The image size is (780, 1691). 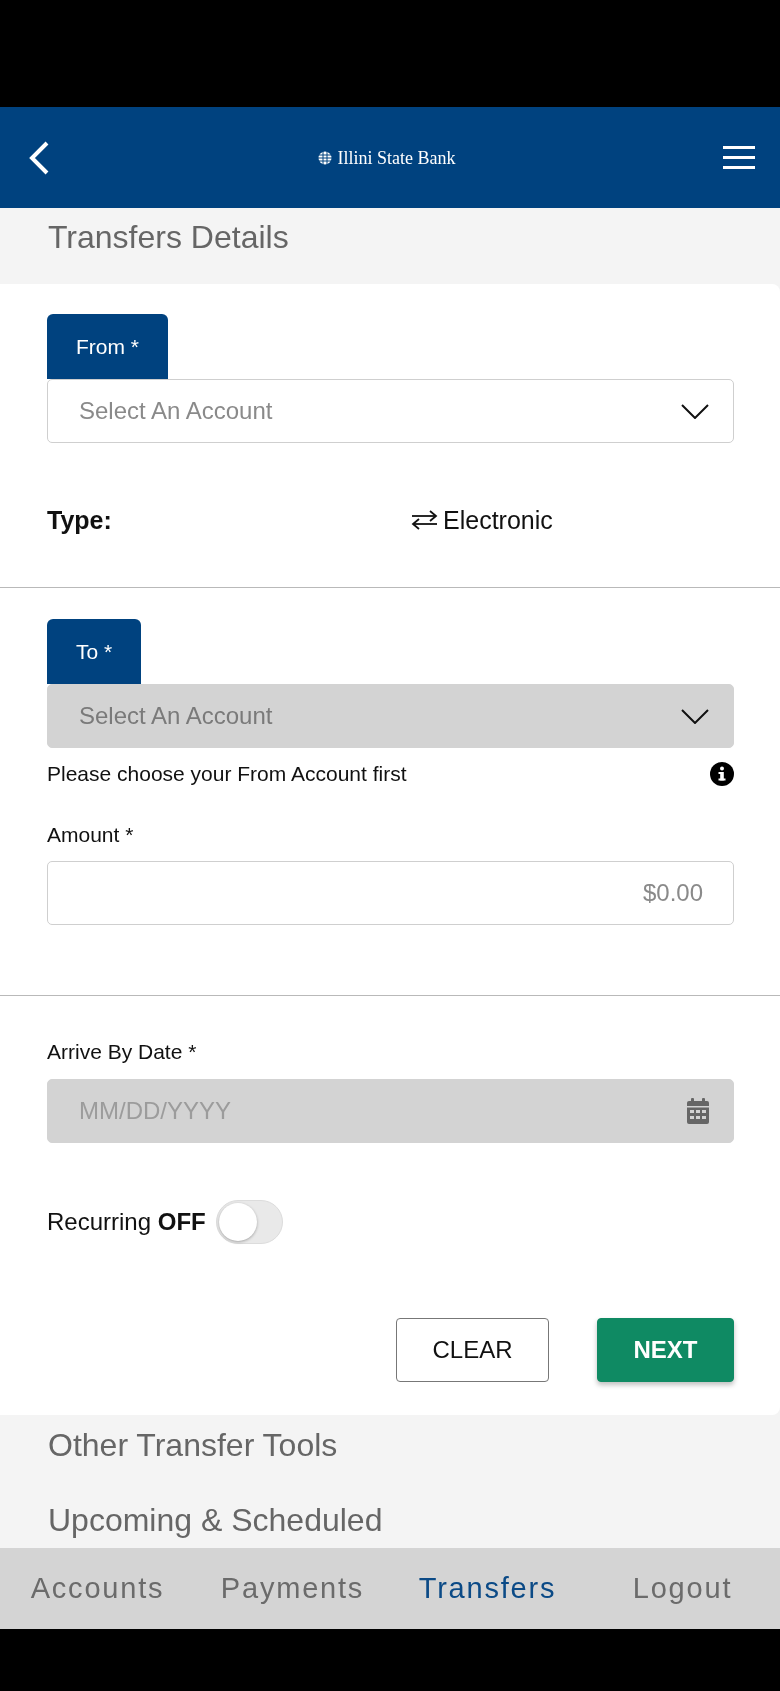 I want to click on to-label: To *, so click(x=94, y=651).